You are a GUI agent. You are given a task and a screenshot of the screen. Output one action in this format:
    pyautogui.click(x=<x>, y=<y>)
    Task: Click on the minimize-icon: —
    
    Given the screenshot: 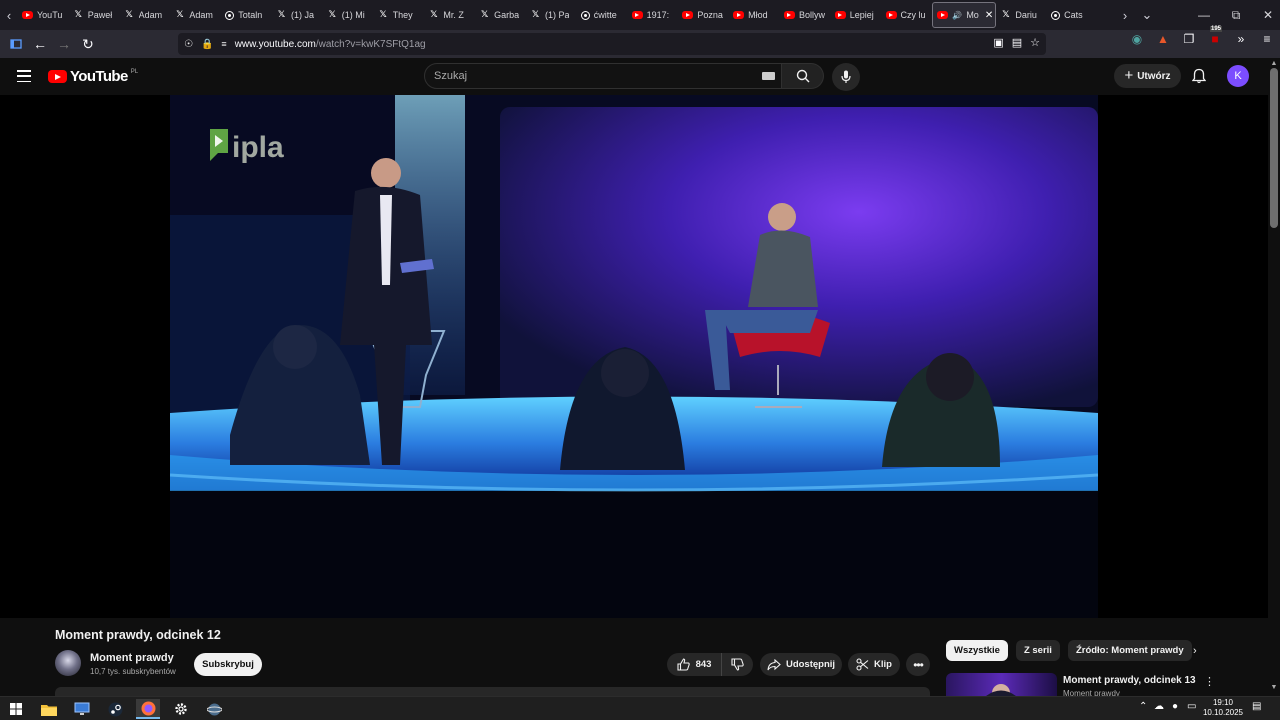 What is the action you would take?
    pyautogui.click(x=1204, y=15)
    